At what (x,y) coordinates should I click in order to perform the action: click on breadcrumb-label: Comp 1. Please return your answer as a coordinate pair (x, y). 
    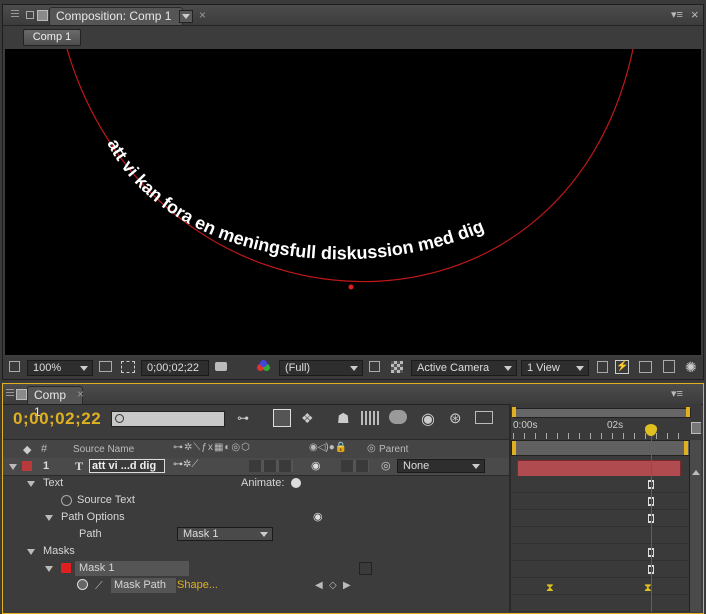
    Looking at the image, I should click on (52, 37).